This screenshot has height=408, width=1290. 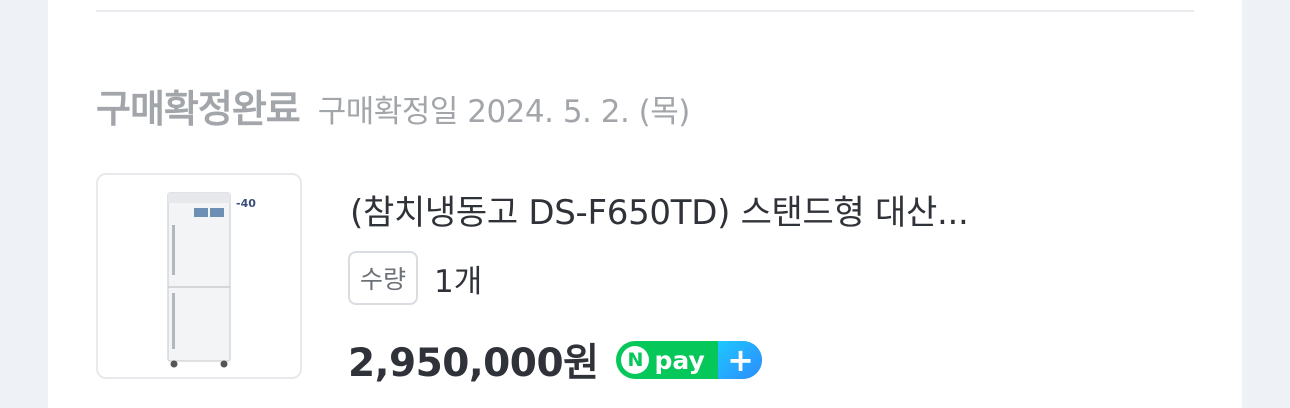 I want to click on product-thumbnail: -40, so click(x=199, y=276).